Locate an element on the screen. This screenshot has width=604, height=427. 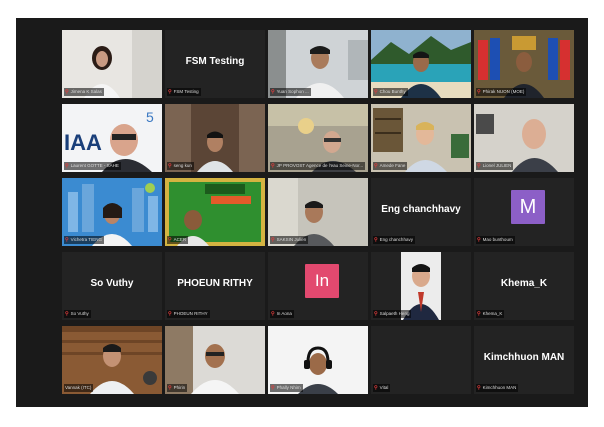
participant-avatar: In is located at coordinates (322, 281).